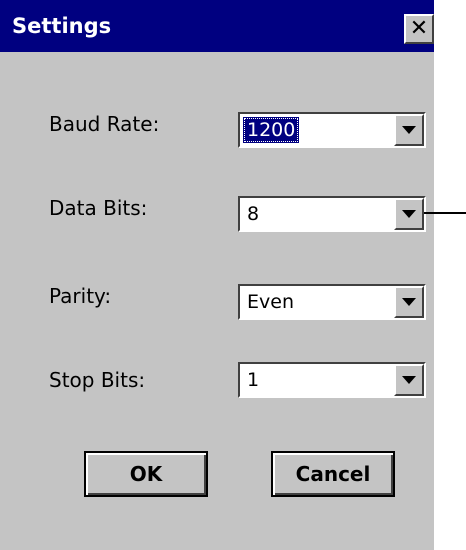  I want to click on parity-dropdown-button, so click(409, 302).